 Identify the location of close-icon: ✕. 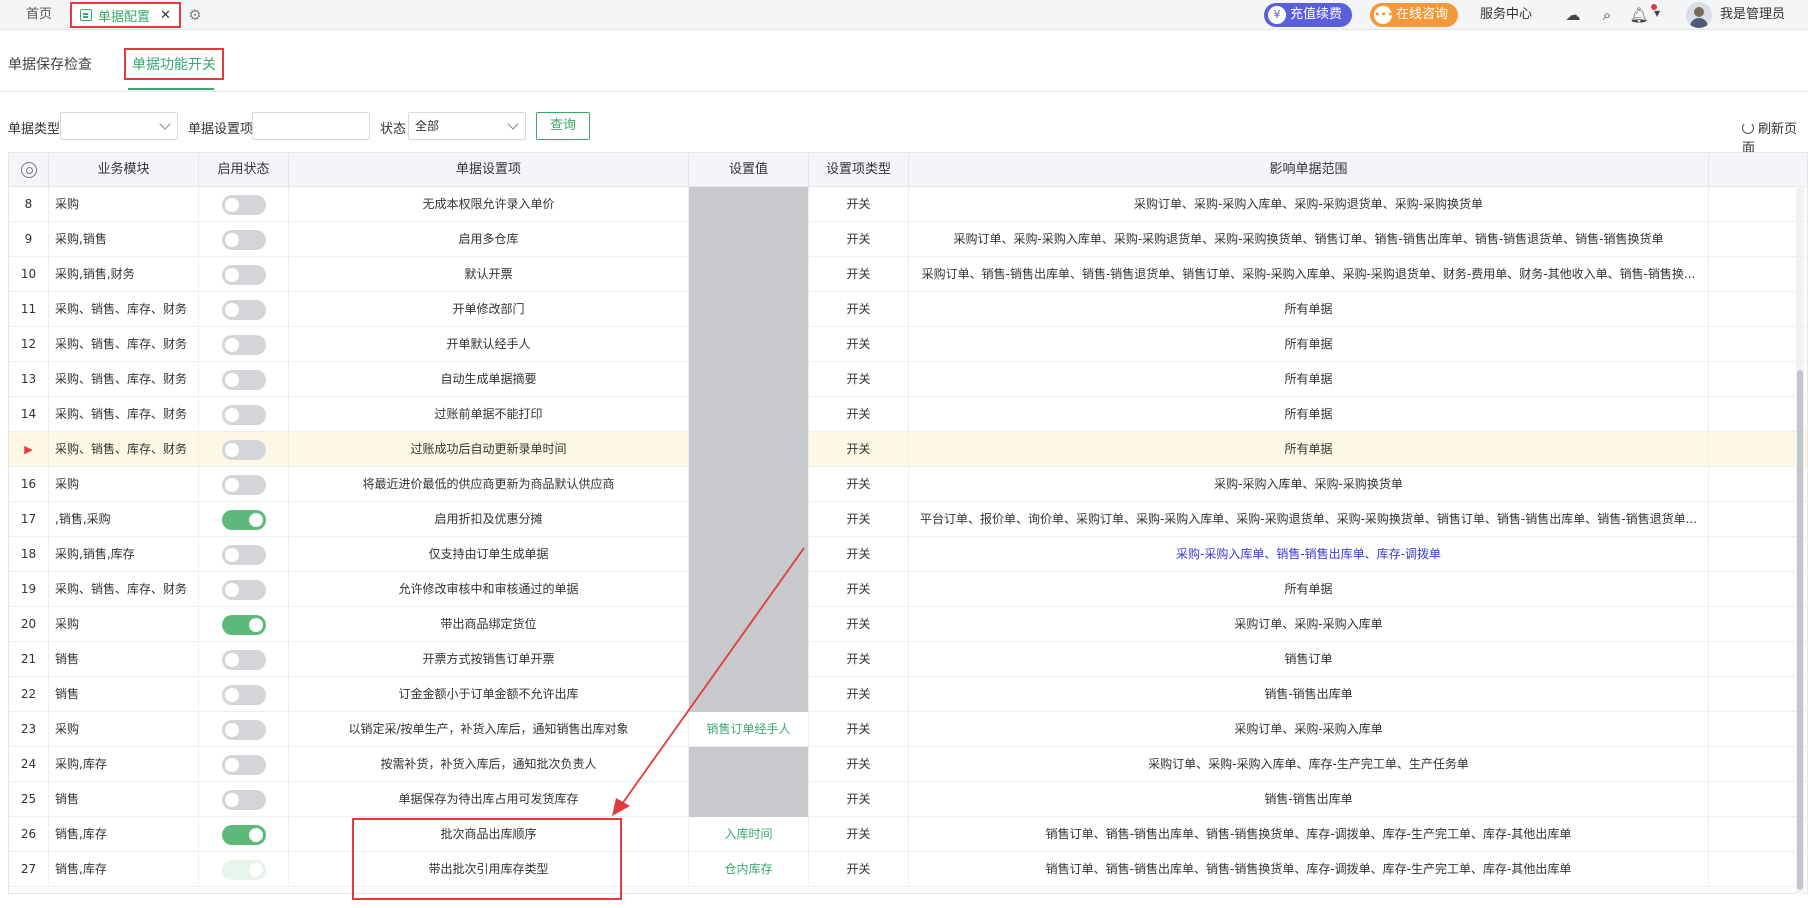
(165, 15).